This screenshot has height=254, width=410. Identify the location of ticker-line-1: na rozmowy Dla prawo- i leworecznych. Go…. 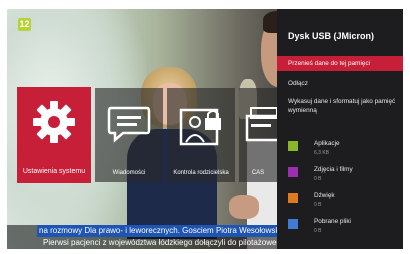
(162, 231).